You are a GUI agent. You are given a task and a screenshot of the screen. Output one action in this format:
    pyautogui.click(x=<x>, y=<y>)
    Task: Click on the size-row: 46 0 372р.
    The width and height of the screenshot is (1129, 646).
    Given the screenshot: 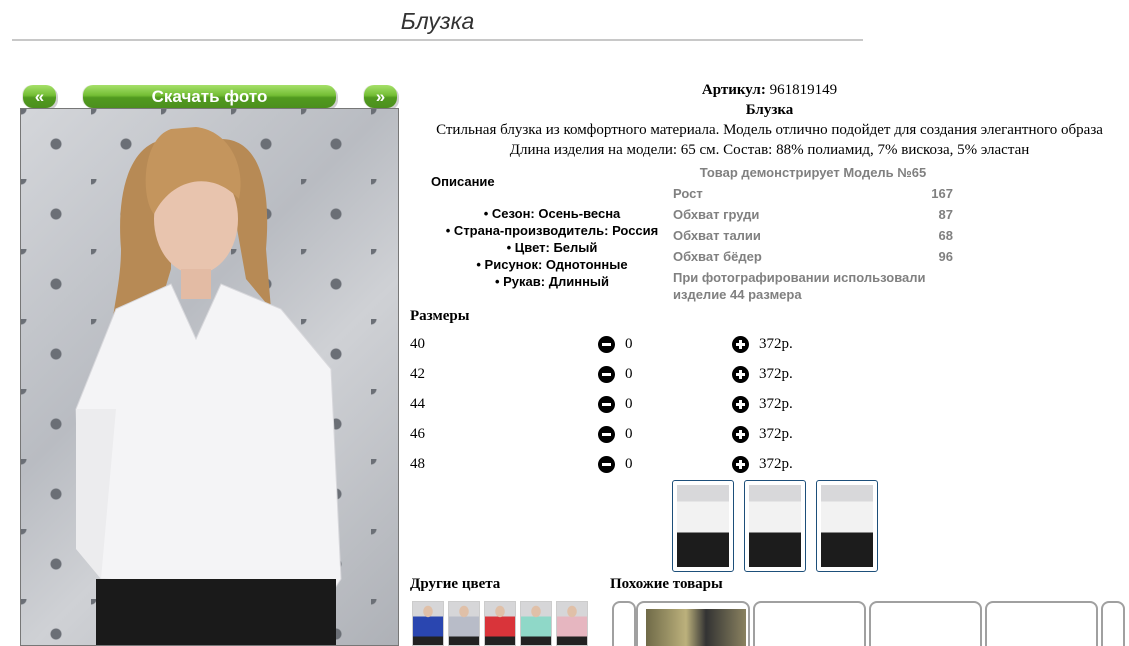 What is the action you would take?
    pyautogui.click(x=620, y=441)
    